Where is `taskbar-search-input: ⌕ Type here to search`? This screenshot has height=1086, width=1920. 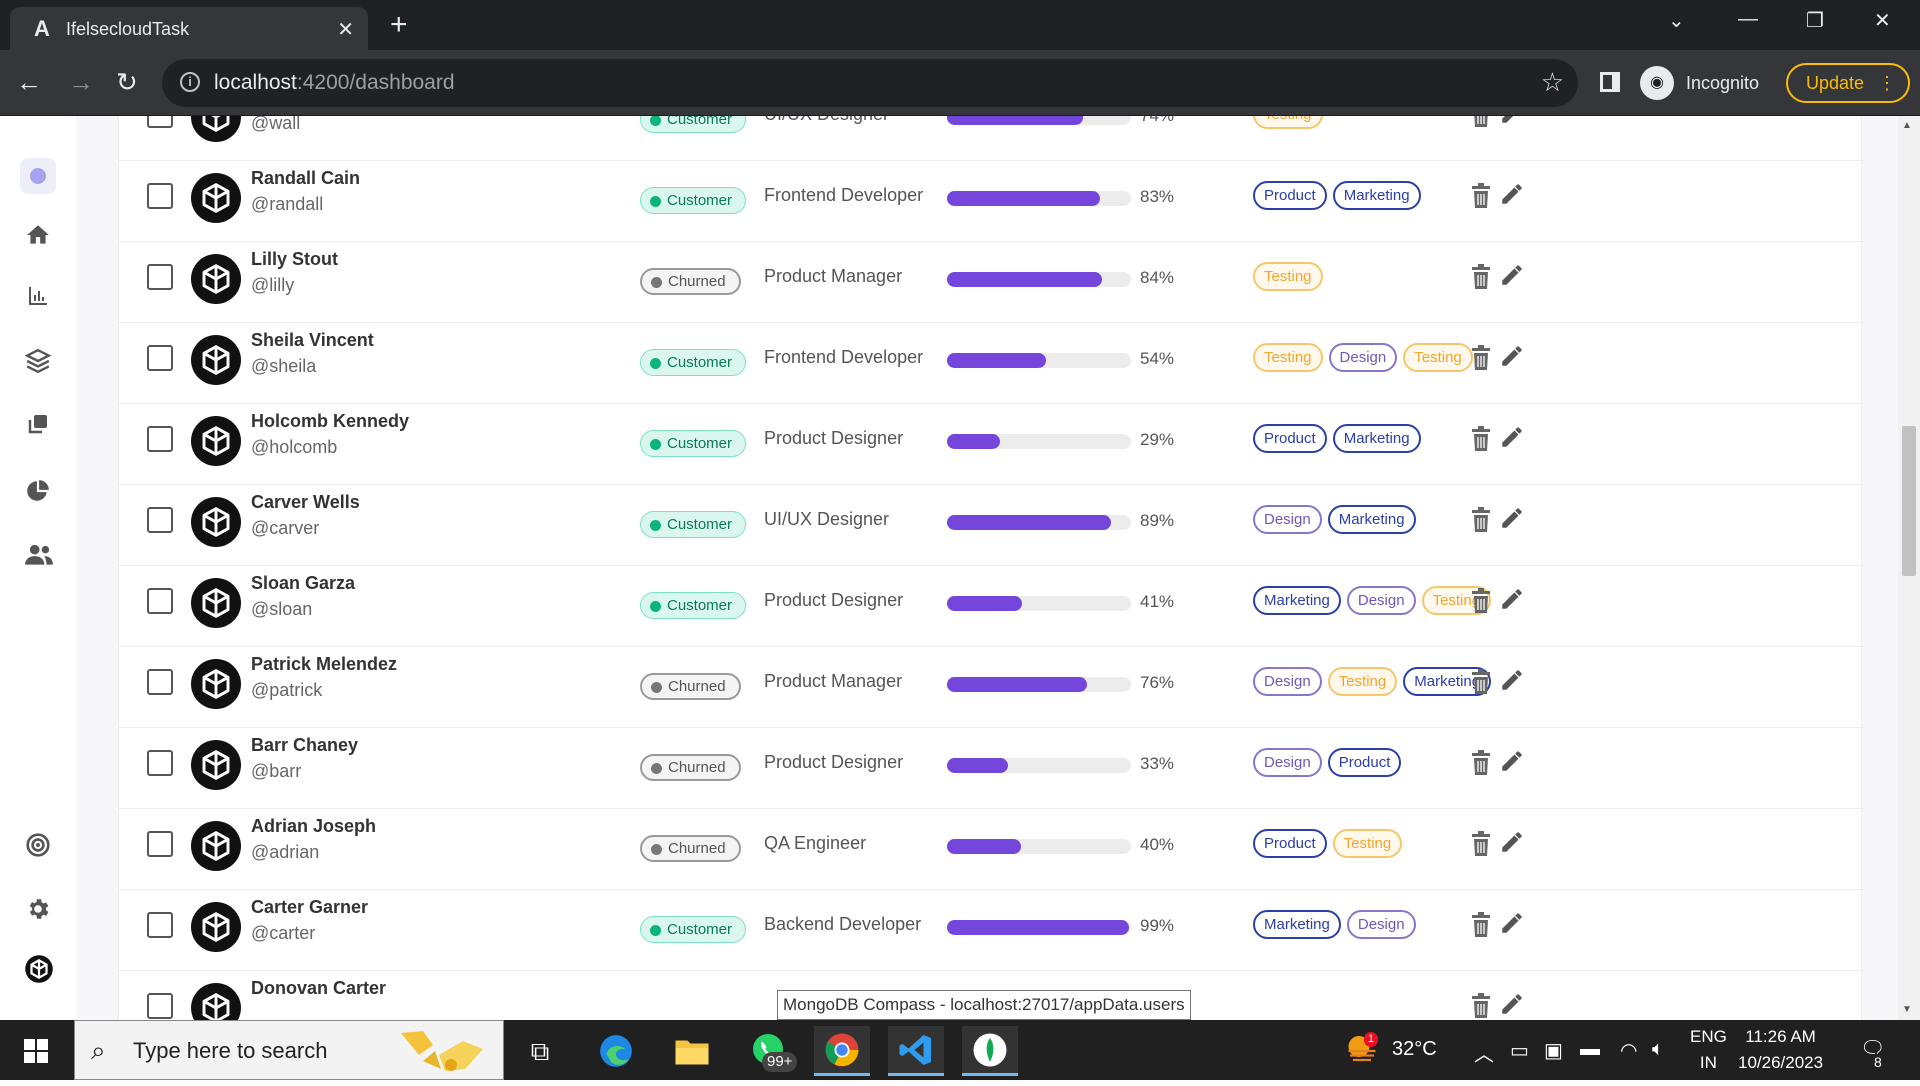 taskbar-search-input: ⌕ Type here to search is located at coordinates (289, 1050).